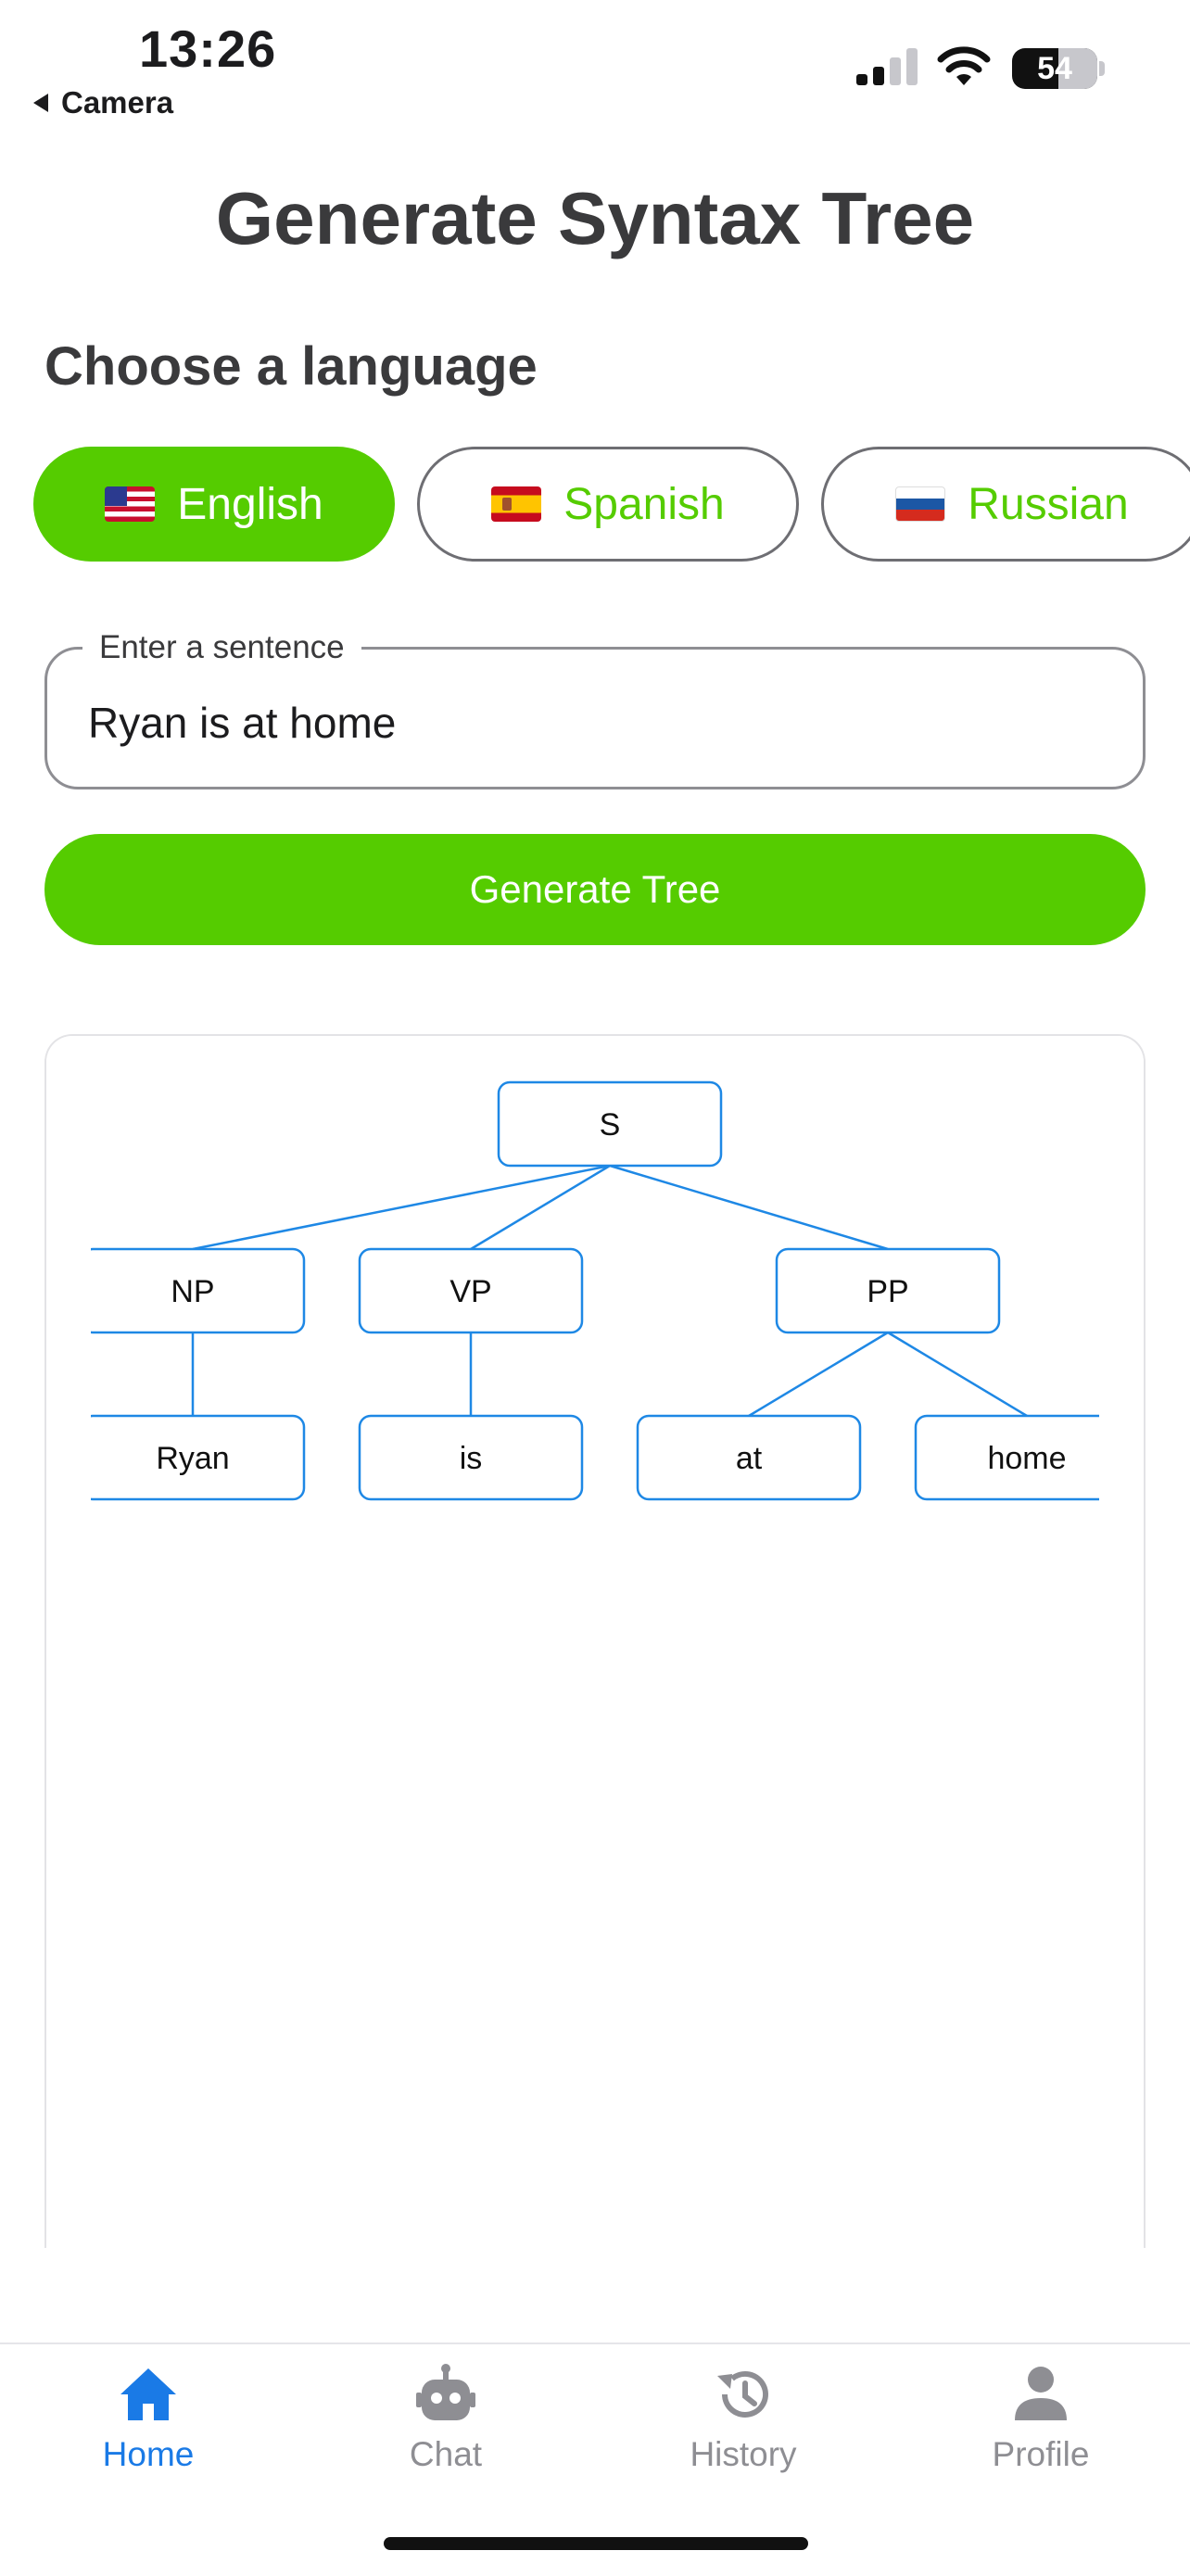 This screenshot has height=2576, width=1190. I want to click on language-option-label: Spanish, so click(644, 504).